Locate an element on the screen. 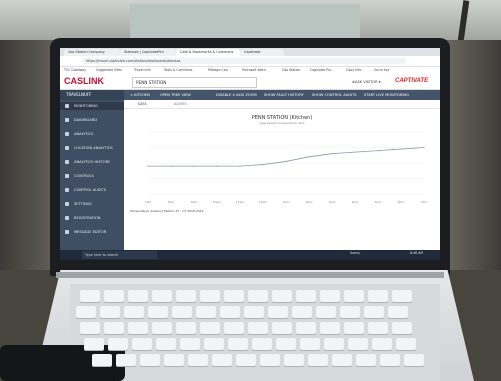 The width and height of the screenshot is (501, 381). browser-tab: Statuses | CaptivatePro is located at coordinates (148, 52).